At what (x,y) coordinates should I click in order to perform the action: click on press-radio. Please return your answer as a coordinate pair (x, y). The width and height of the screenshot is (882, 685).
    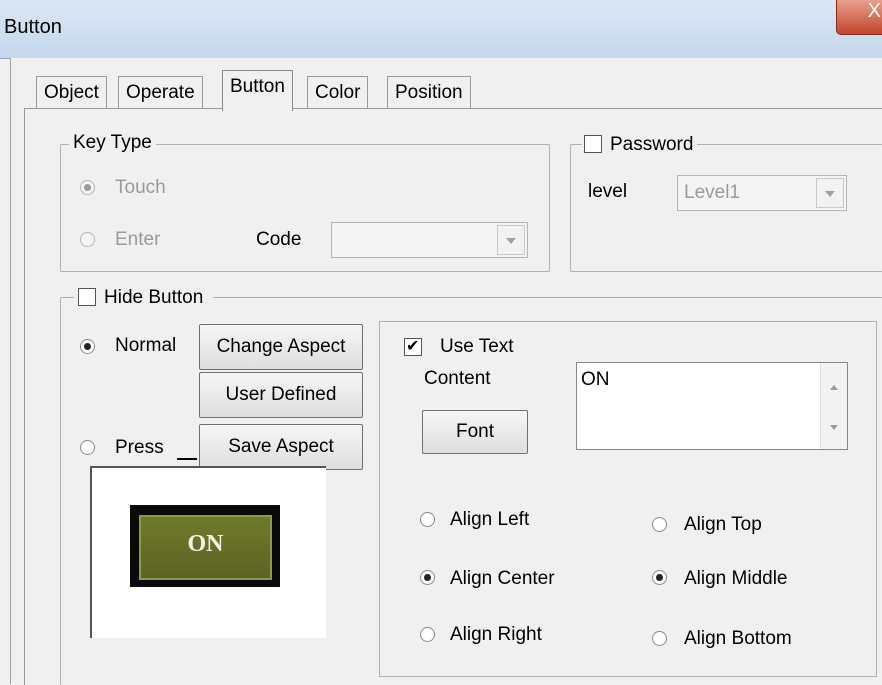
    Looking at the image, I should click on (87, 447).